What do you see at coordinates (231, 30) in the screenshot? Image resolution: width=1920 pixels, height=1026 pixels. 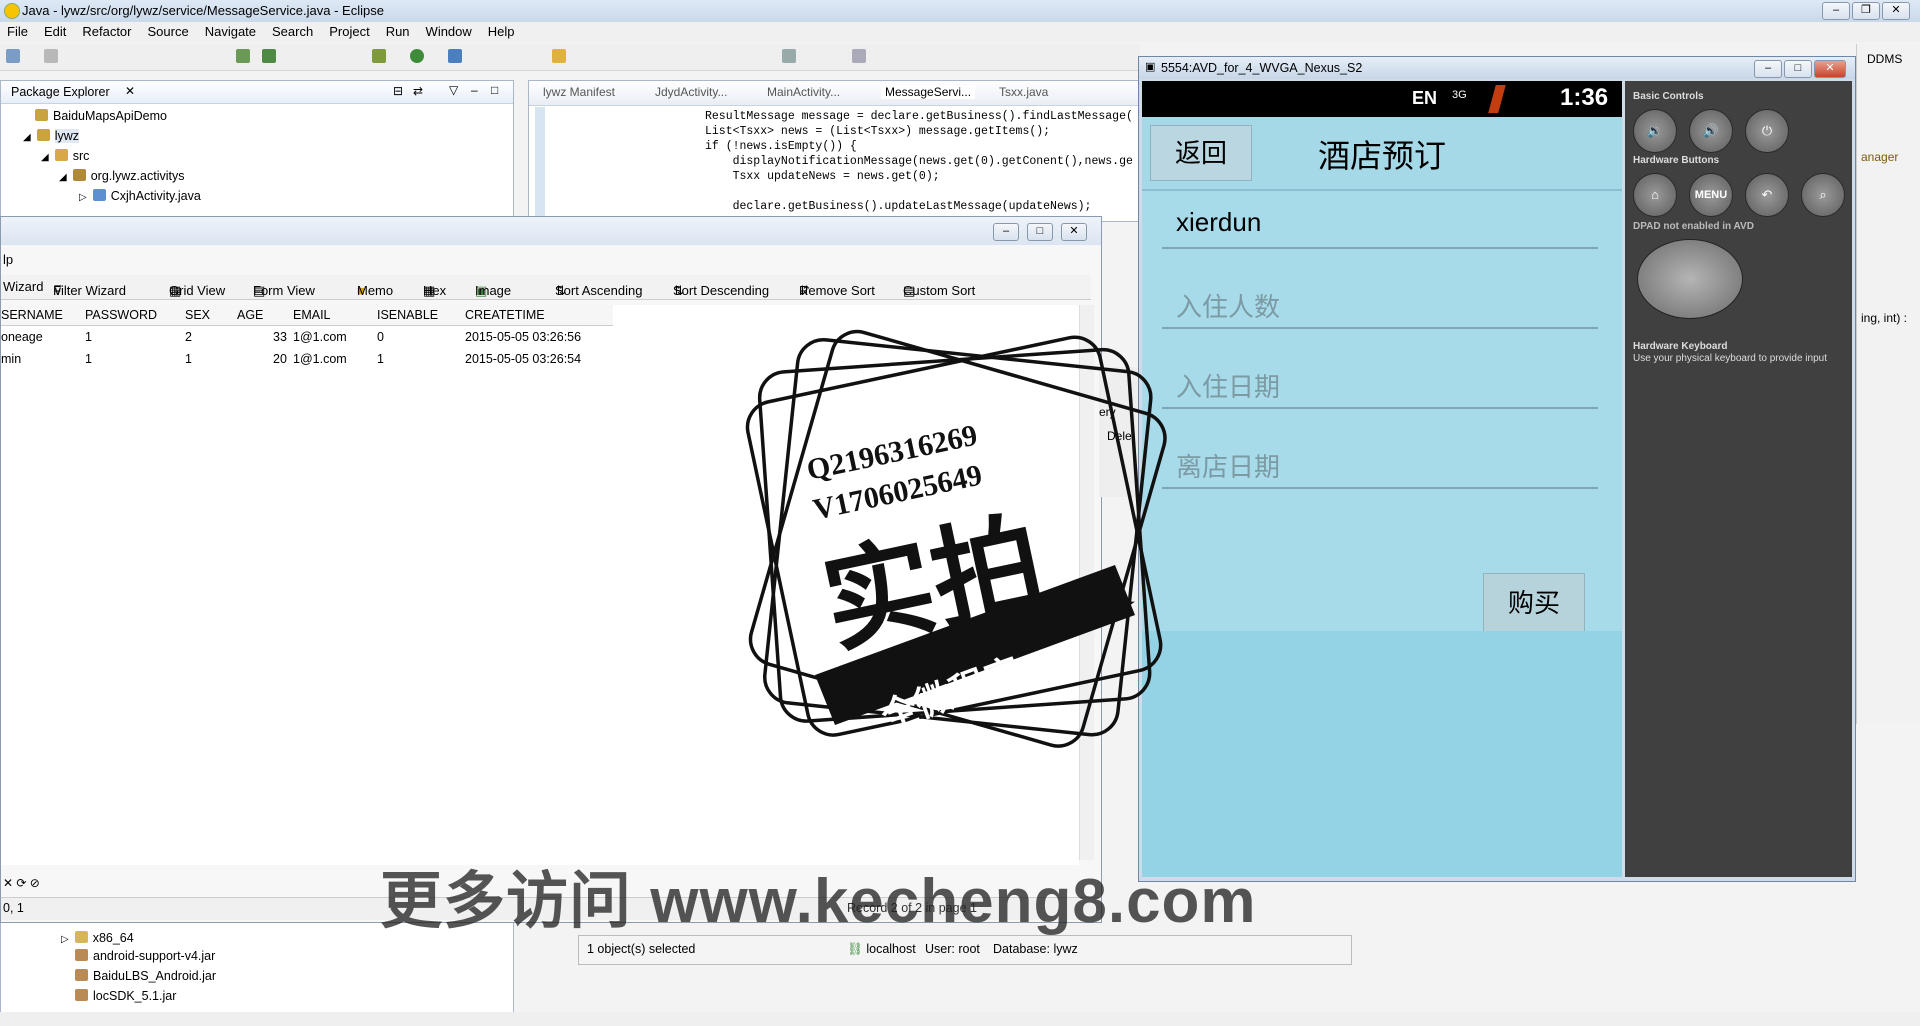 I see `menu-navigate: Navigate` at bounding box center [231, 30].